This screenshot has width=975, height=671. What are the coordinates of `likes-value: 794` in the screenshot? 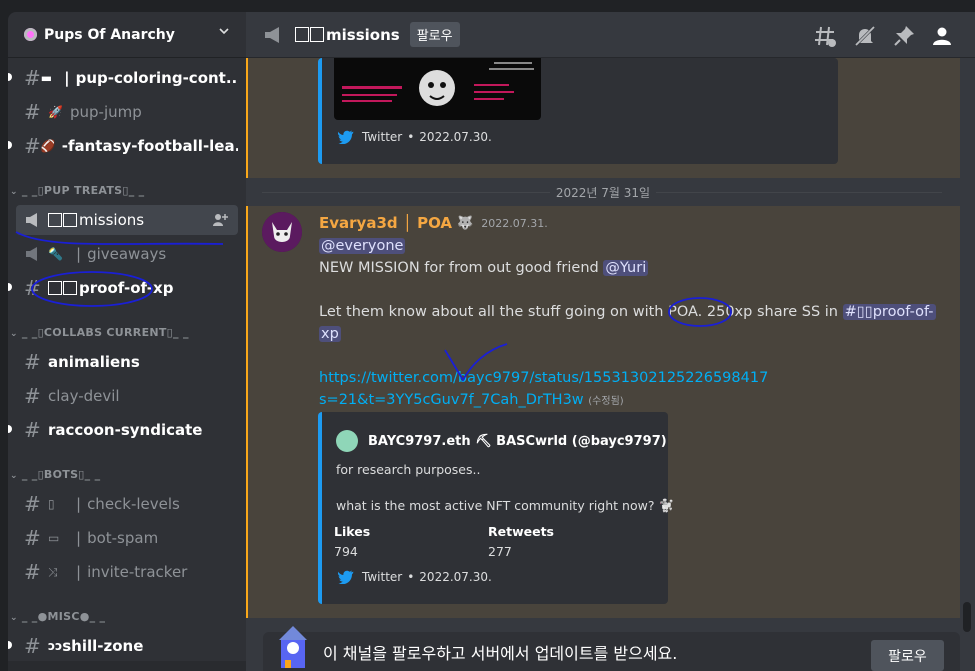 It's located at (346, 551).